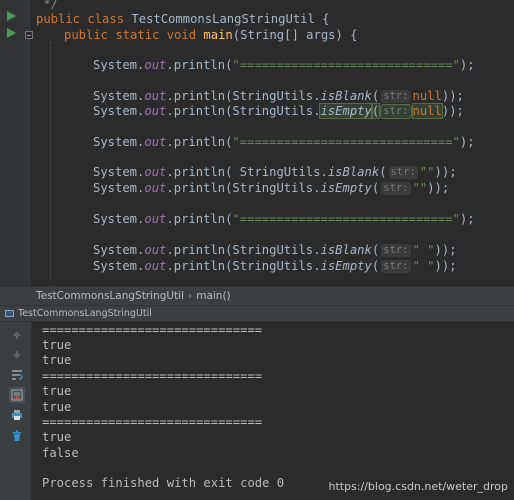 Image resolution: width=514 pixels, height=500 pixels. What do you see at coordinates (418, 486) in the screenshot?
I see `watermark: https://blog.csdn.net/weter_drop` at bounding box center [418, 486].